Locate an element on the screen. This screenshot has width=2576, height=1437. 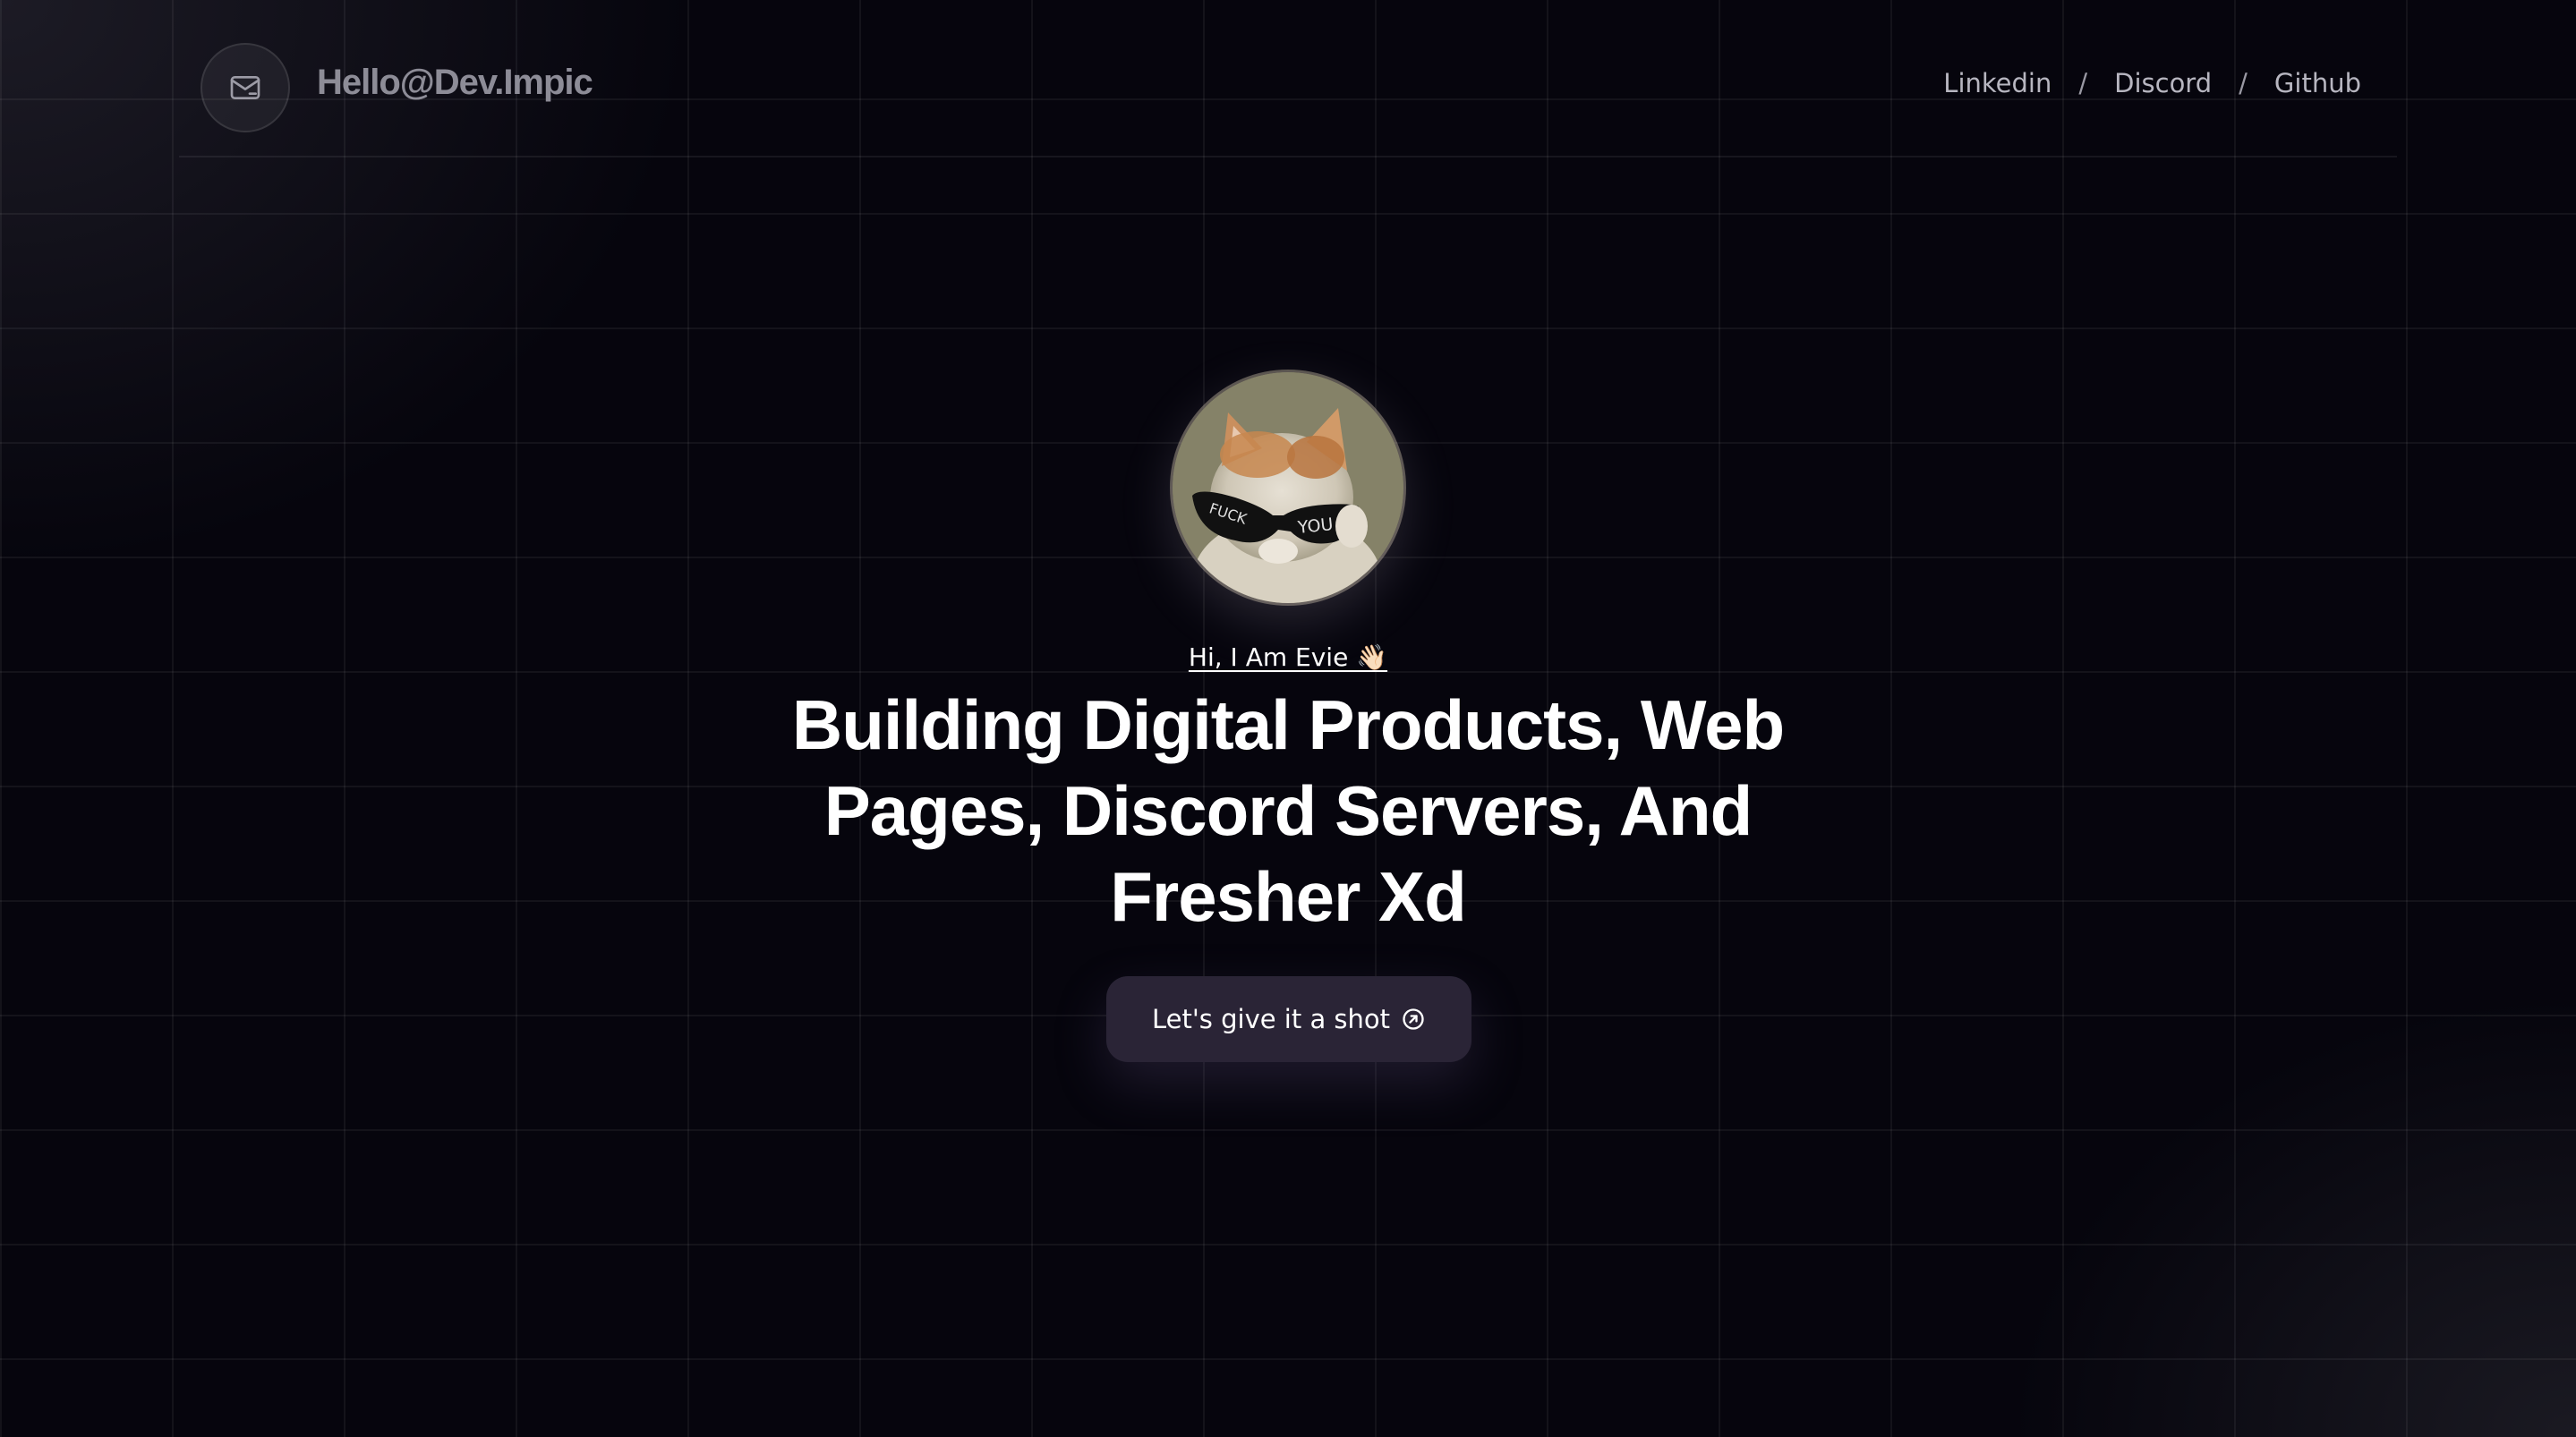
mail-icon is located at coordinates (245, 87).